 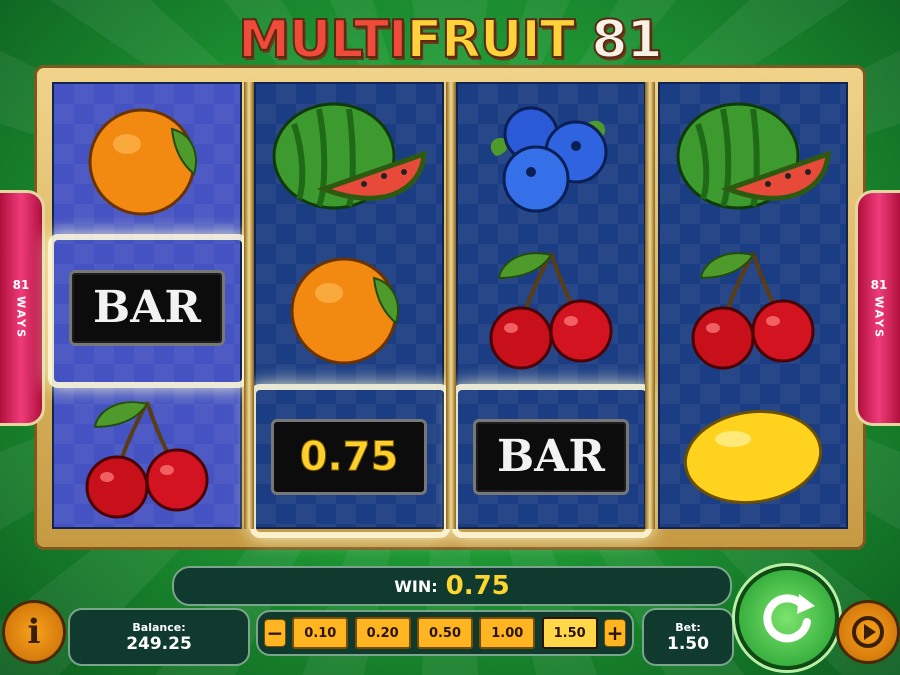 I want to click on symbol-lemon, so click(x=753, y=456).